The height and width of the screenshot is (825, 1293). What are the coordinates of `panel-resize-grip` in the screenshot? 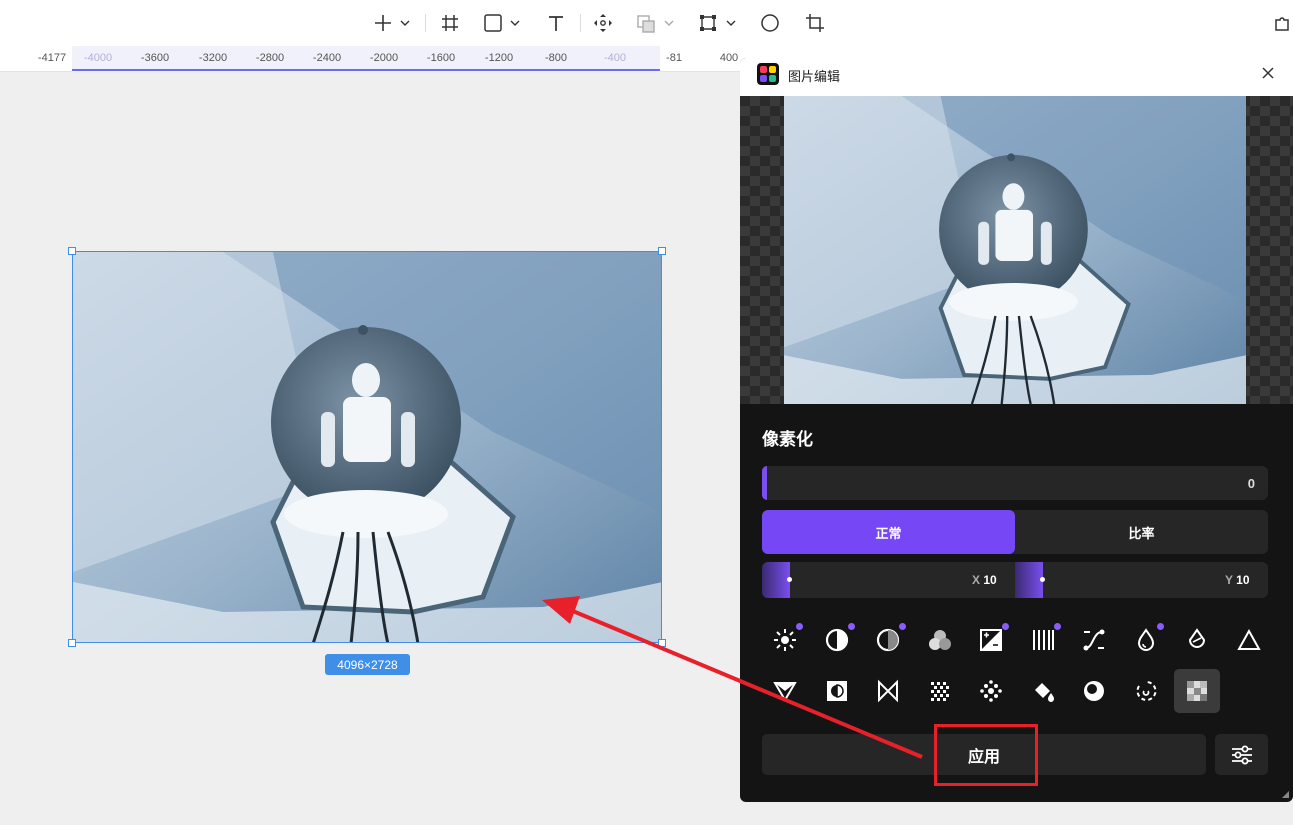 It's located at (1285, 794).